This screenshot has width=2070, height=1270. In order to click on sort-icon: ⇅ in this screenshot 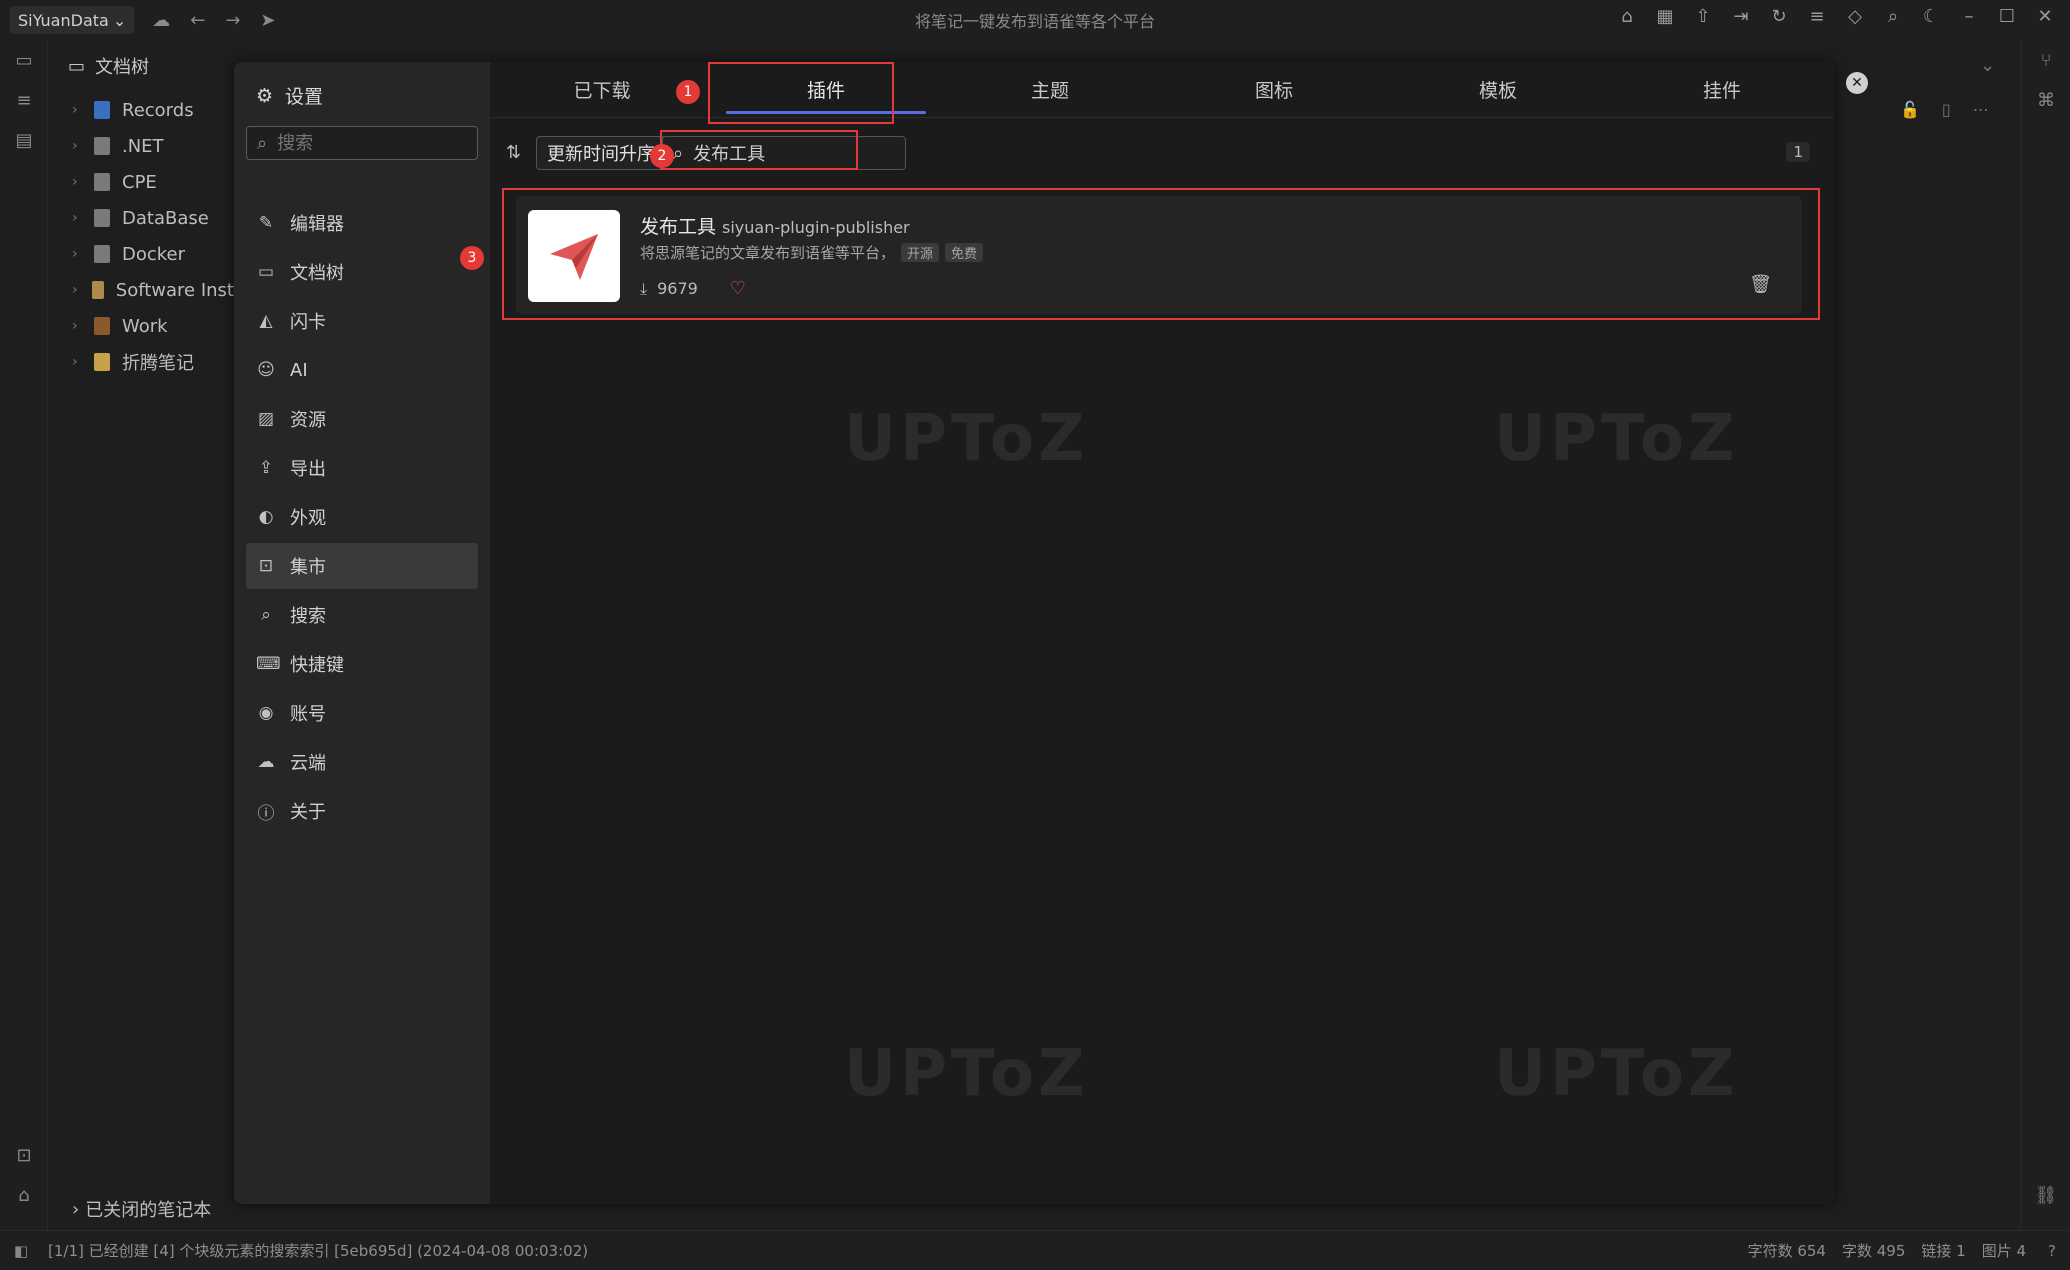, I will do `click(513, 152)`.